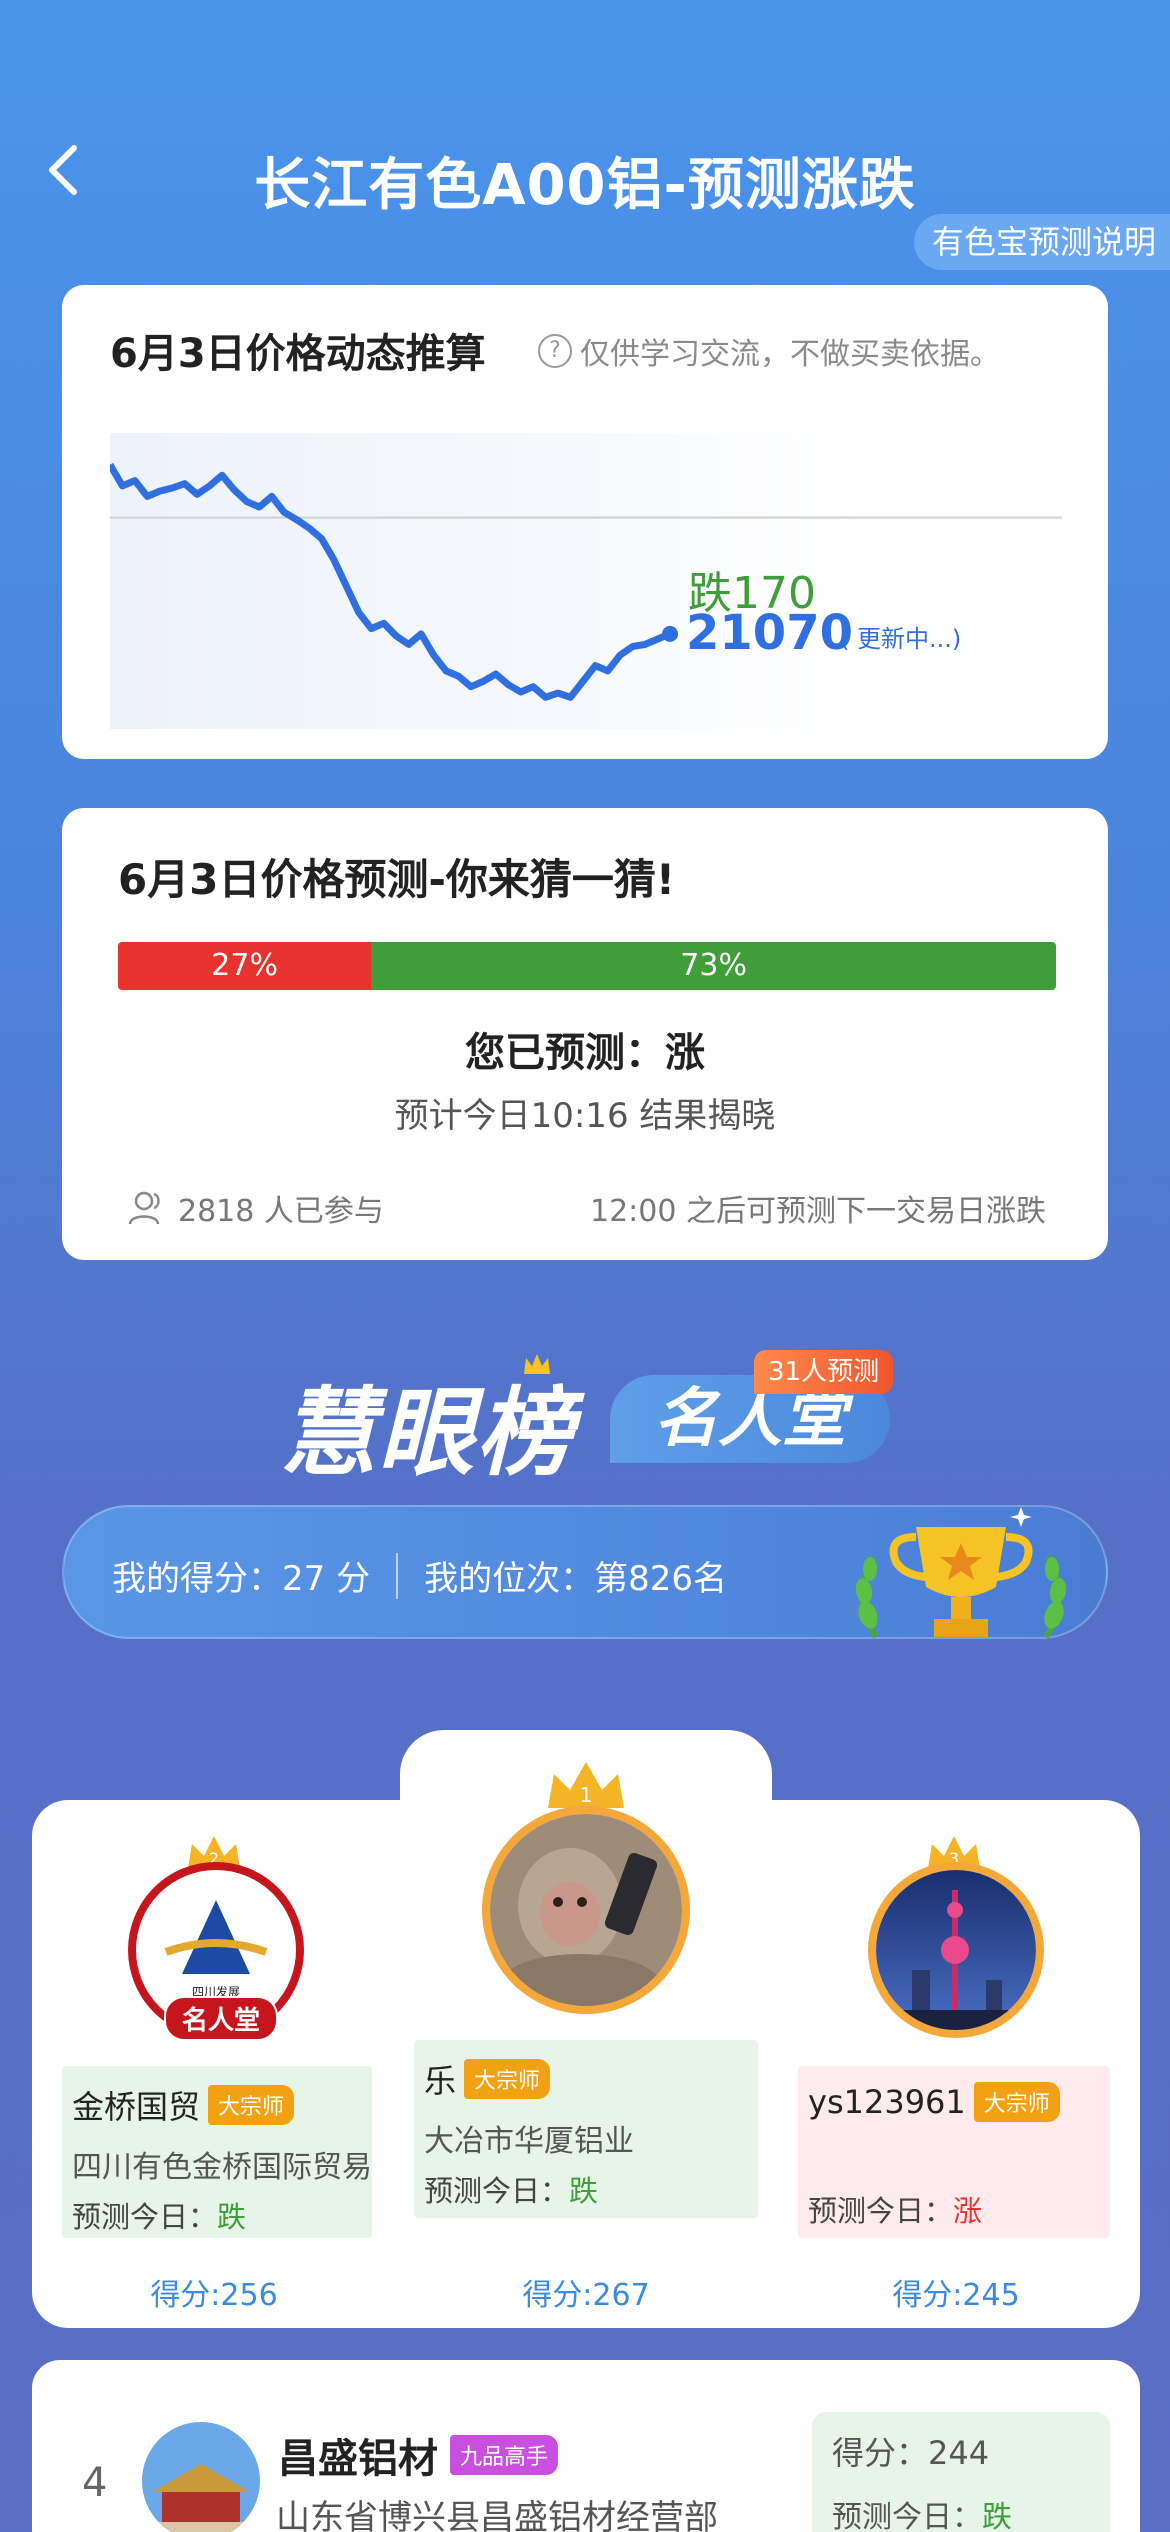 The image size is (1170, 2532). I want to click on crown-rank-1-icon: 1, so click(586, 1785).